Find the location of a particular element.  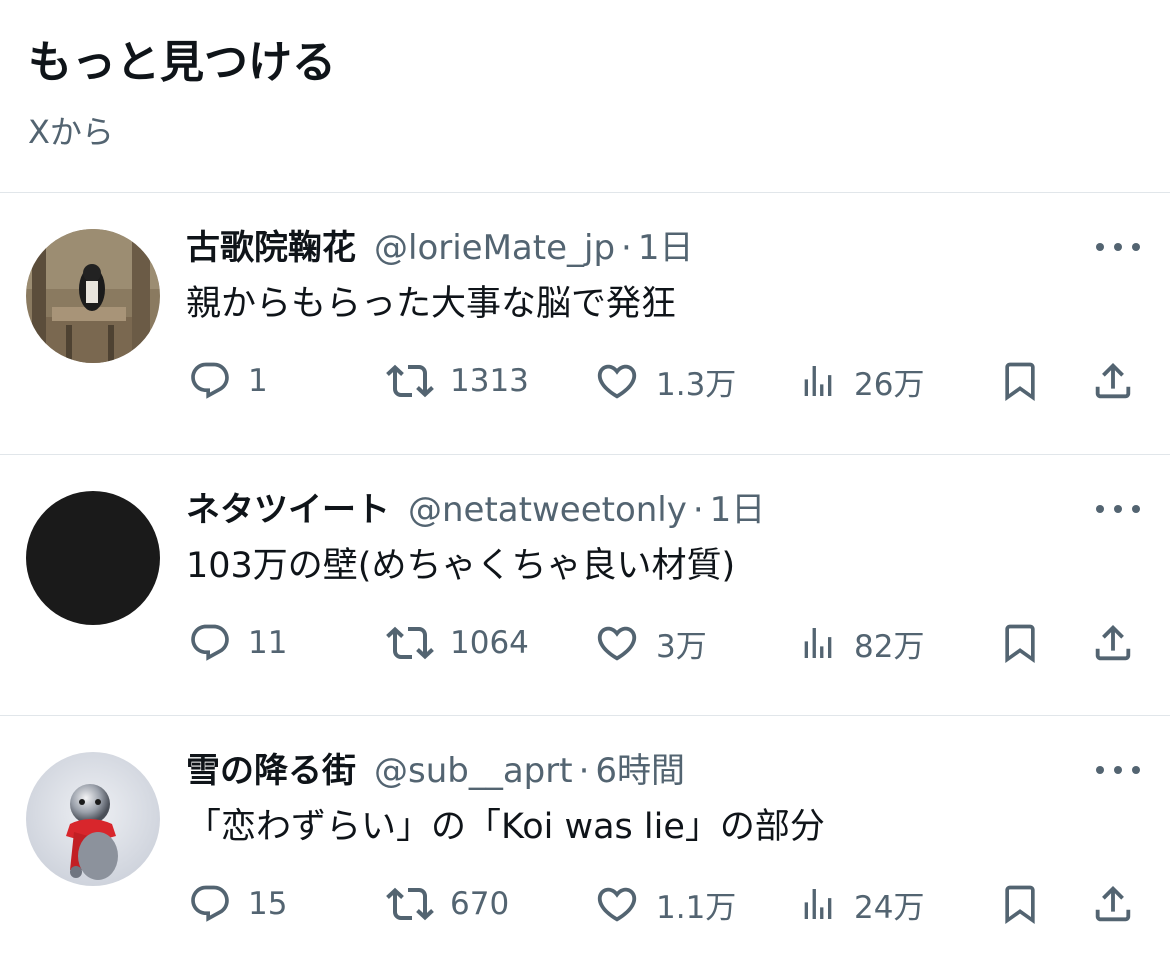

like-button: 1.1万 is located at coordinates (665, 904).